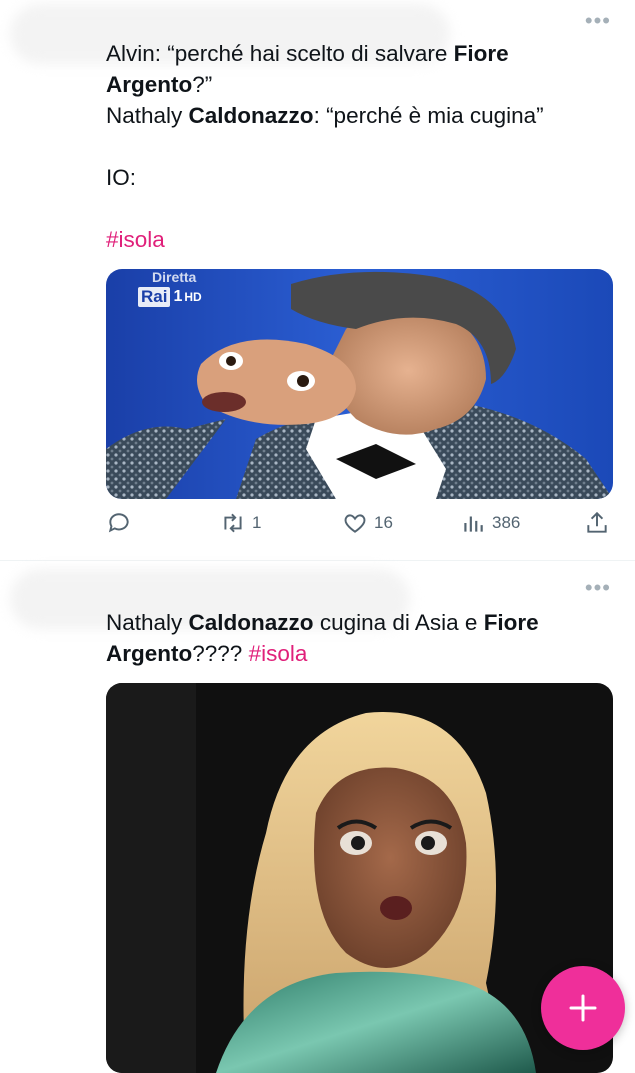  I want to click on plus-icon, so click(583, 1008).